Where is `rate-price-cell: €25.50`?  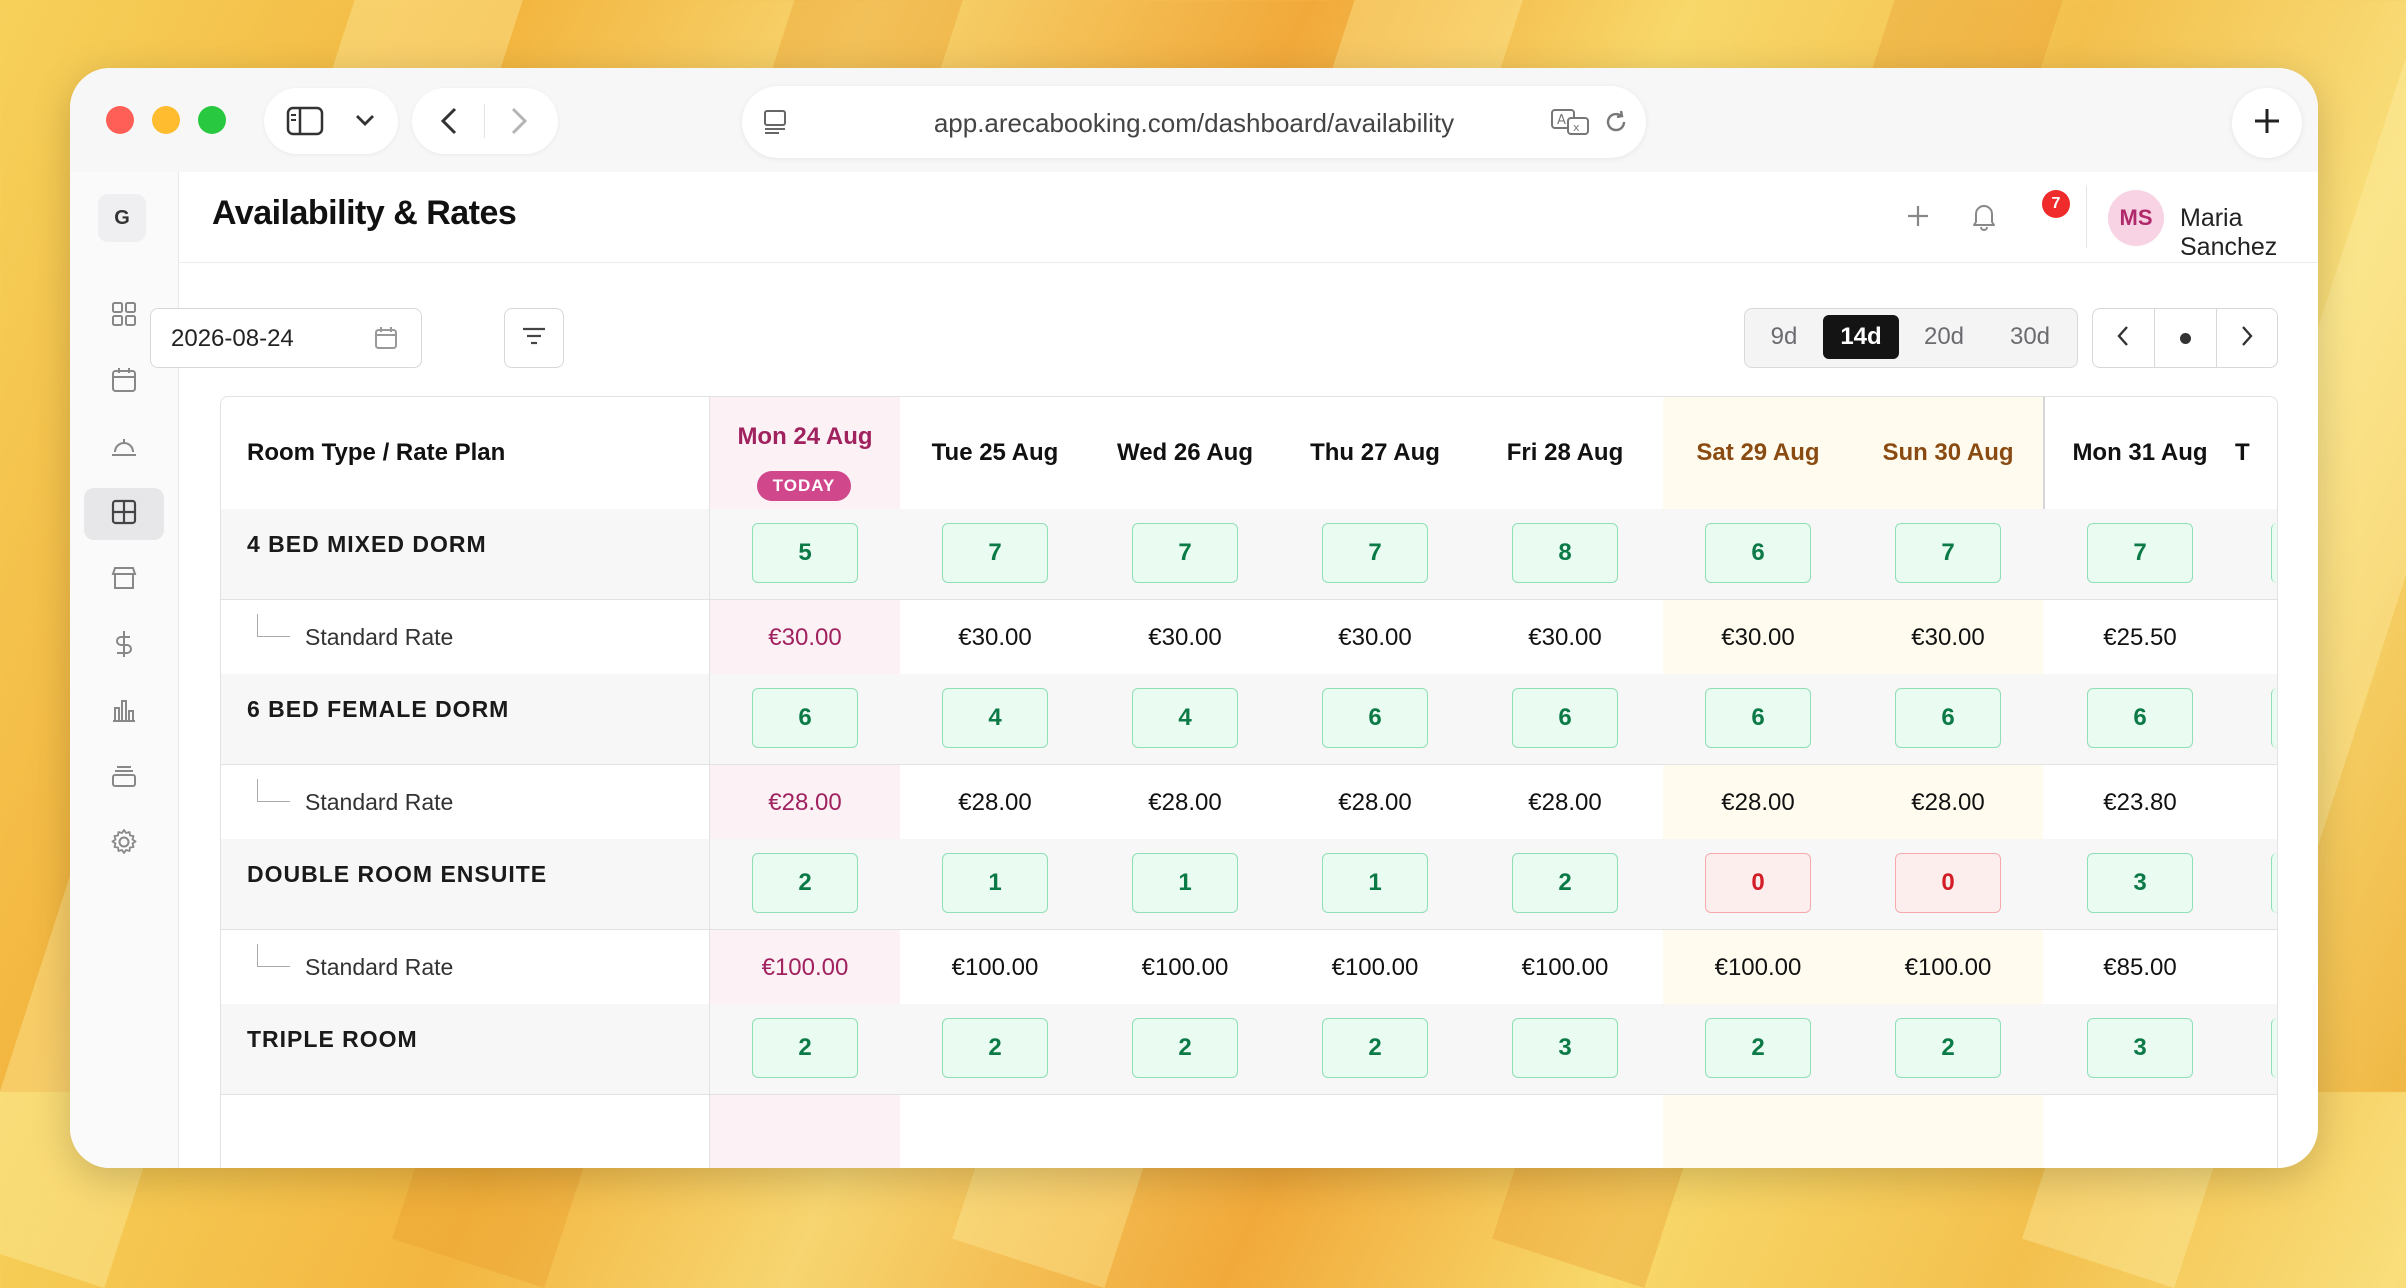
rate-price-cell: €25.50 is located at coordinates (2140, 638).